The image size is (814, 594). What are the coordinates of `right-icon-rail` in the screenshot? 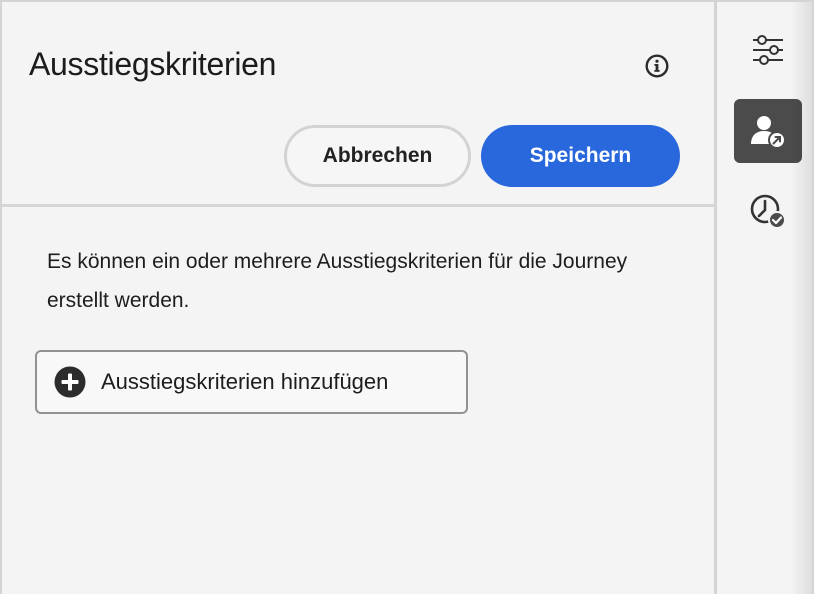 It's located at (764, 298).